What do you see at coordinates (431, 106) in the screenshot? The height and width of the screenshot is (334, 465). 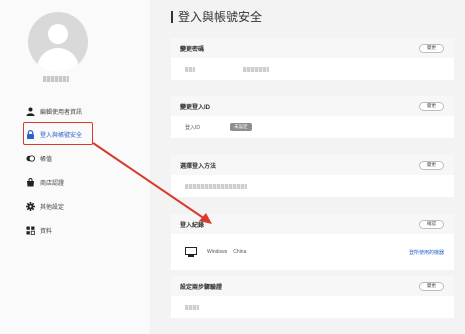 I see `change-login-id-button: 變更` at bounding box center [431, 106].